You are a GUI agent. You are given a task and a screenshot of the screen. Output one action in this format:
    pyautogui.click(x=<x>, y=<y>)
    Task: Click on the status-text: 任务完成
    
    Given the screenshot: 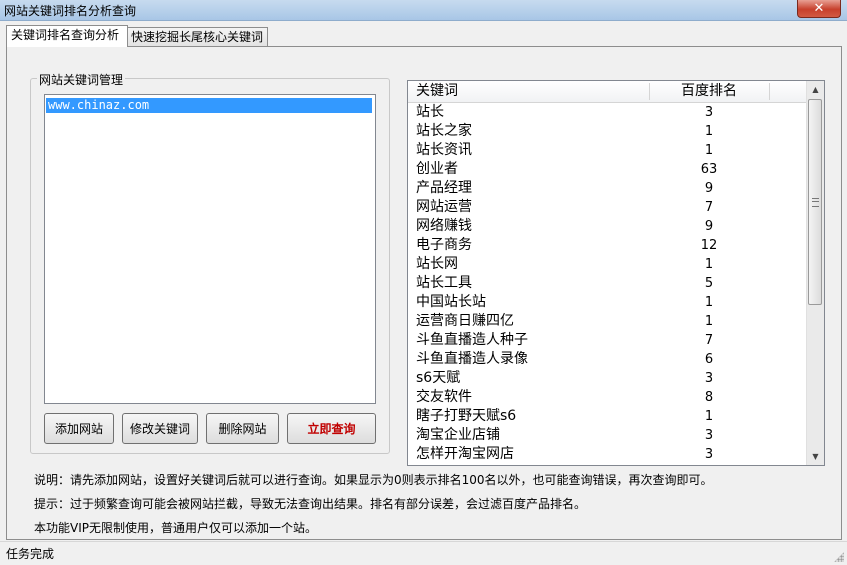 What is the action you would take?
    pyautogui.click(x=30, y=554)
    